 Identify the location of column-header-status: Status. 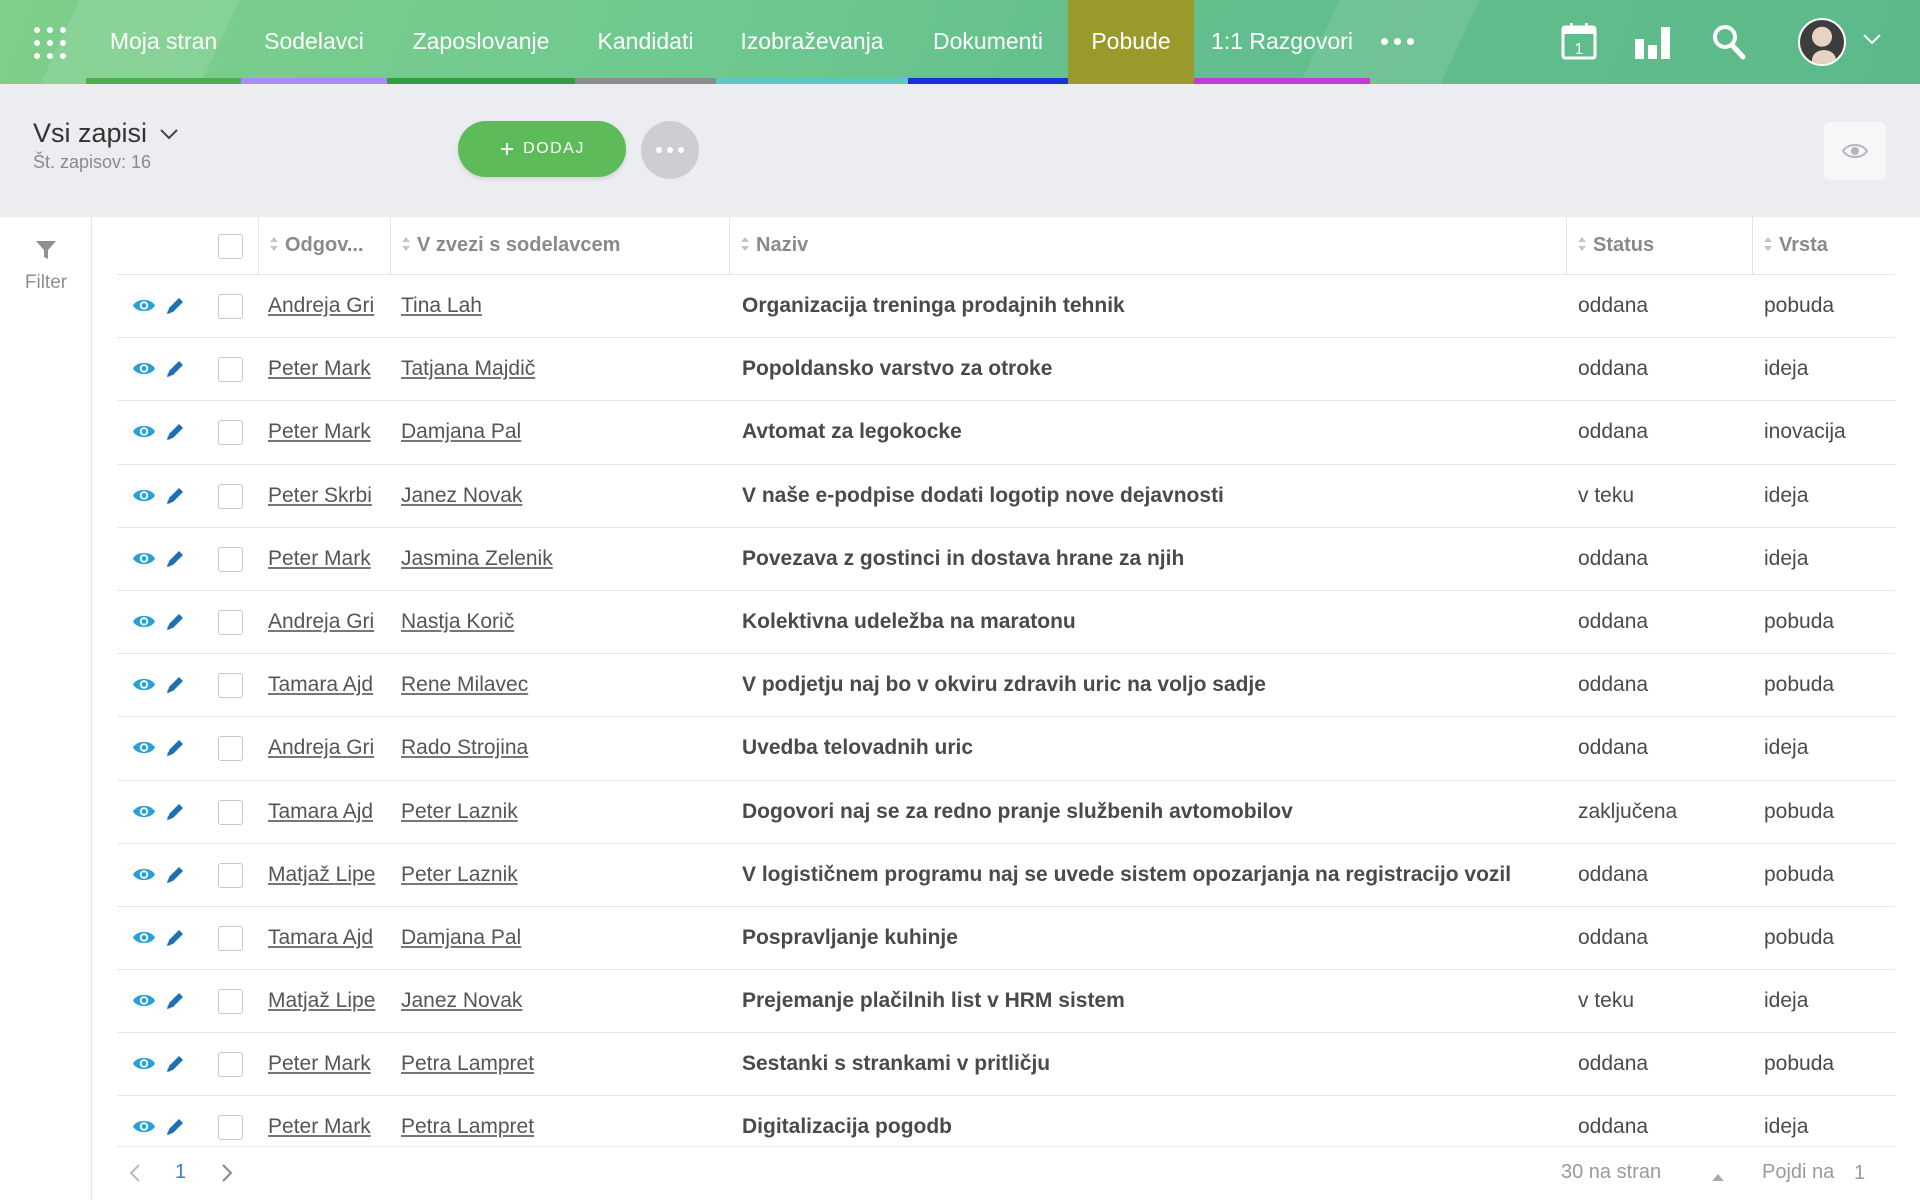
(1659, 246).